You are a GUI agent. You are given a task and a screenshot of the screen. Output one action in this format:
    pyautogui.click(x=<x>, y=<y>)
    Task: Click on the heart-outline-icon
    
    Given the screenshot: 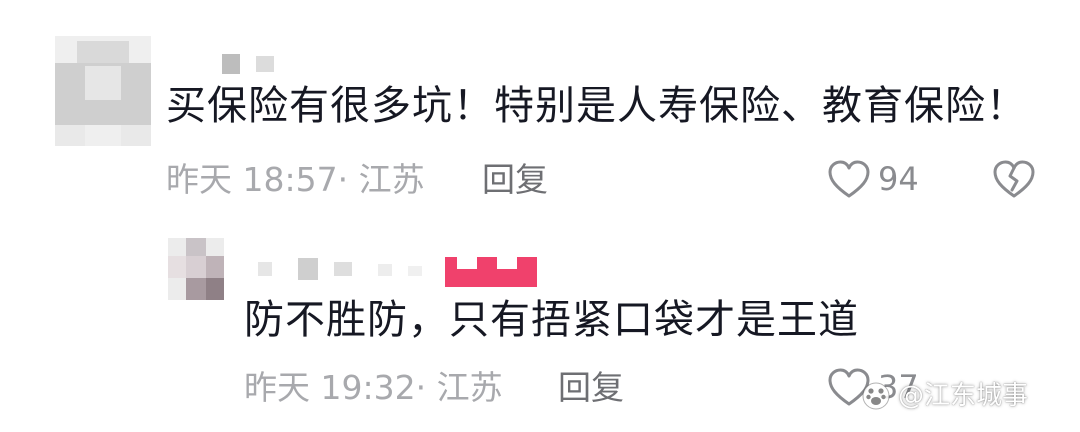 What is the action you would take?
    pyautogui.click(x=849, y=179)
    